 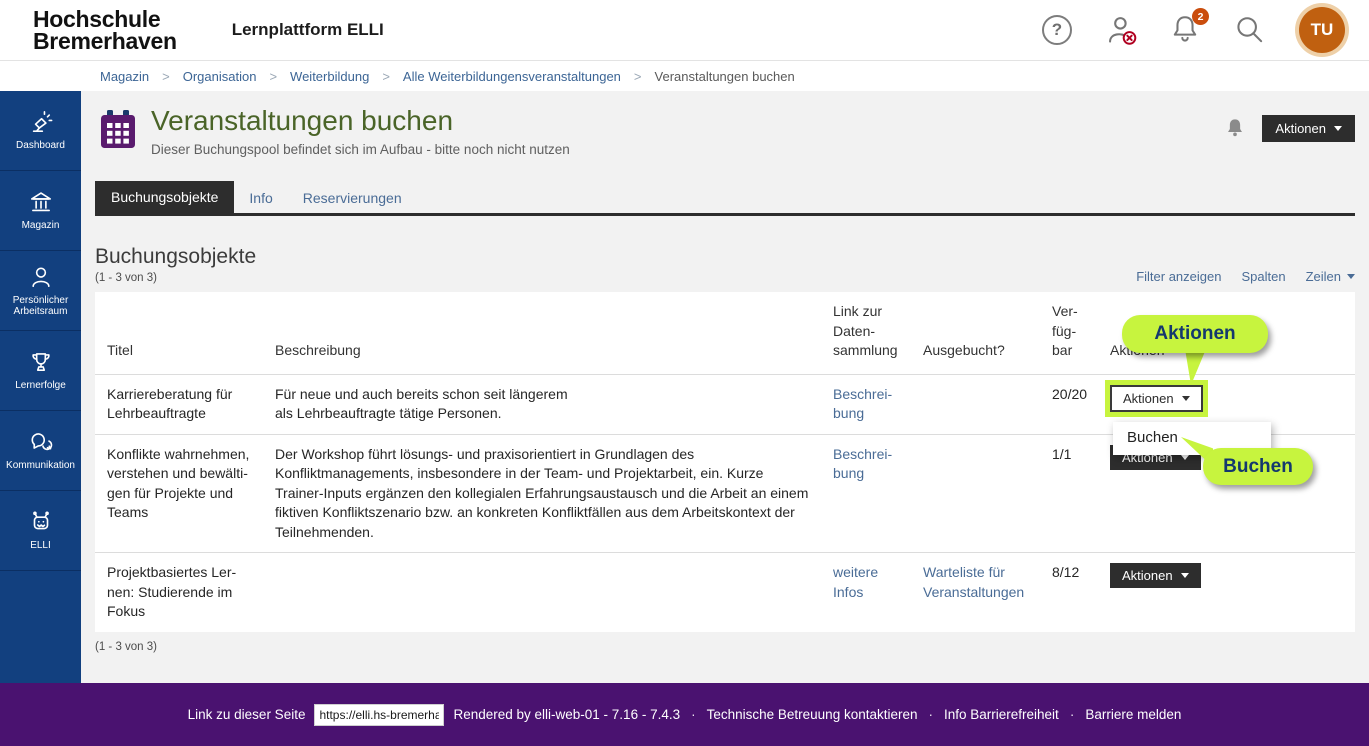 I want to click on row-actions-button: Aktionen, so click(x=1155, y=575).